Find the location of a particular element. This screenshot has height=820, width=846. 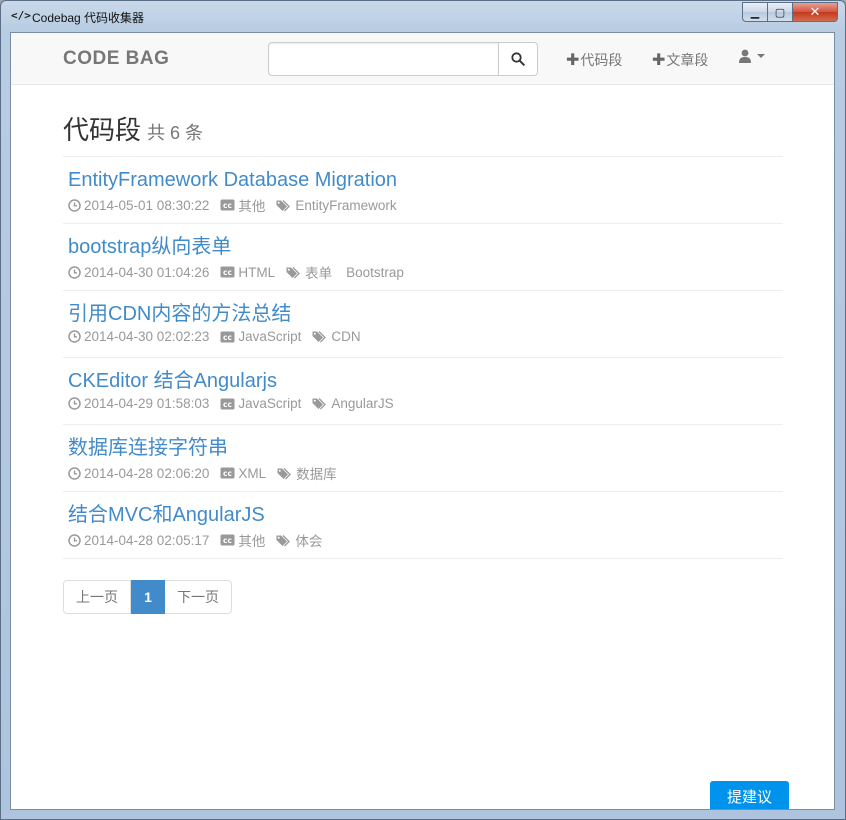

snippet-time: 2014-04-28 02:05:17 is located at coordinates (147, 540).